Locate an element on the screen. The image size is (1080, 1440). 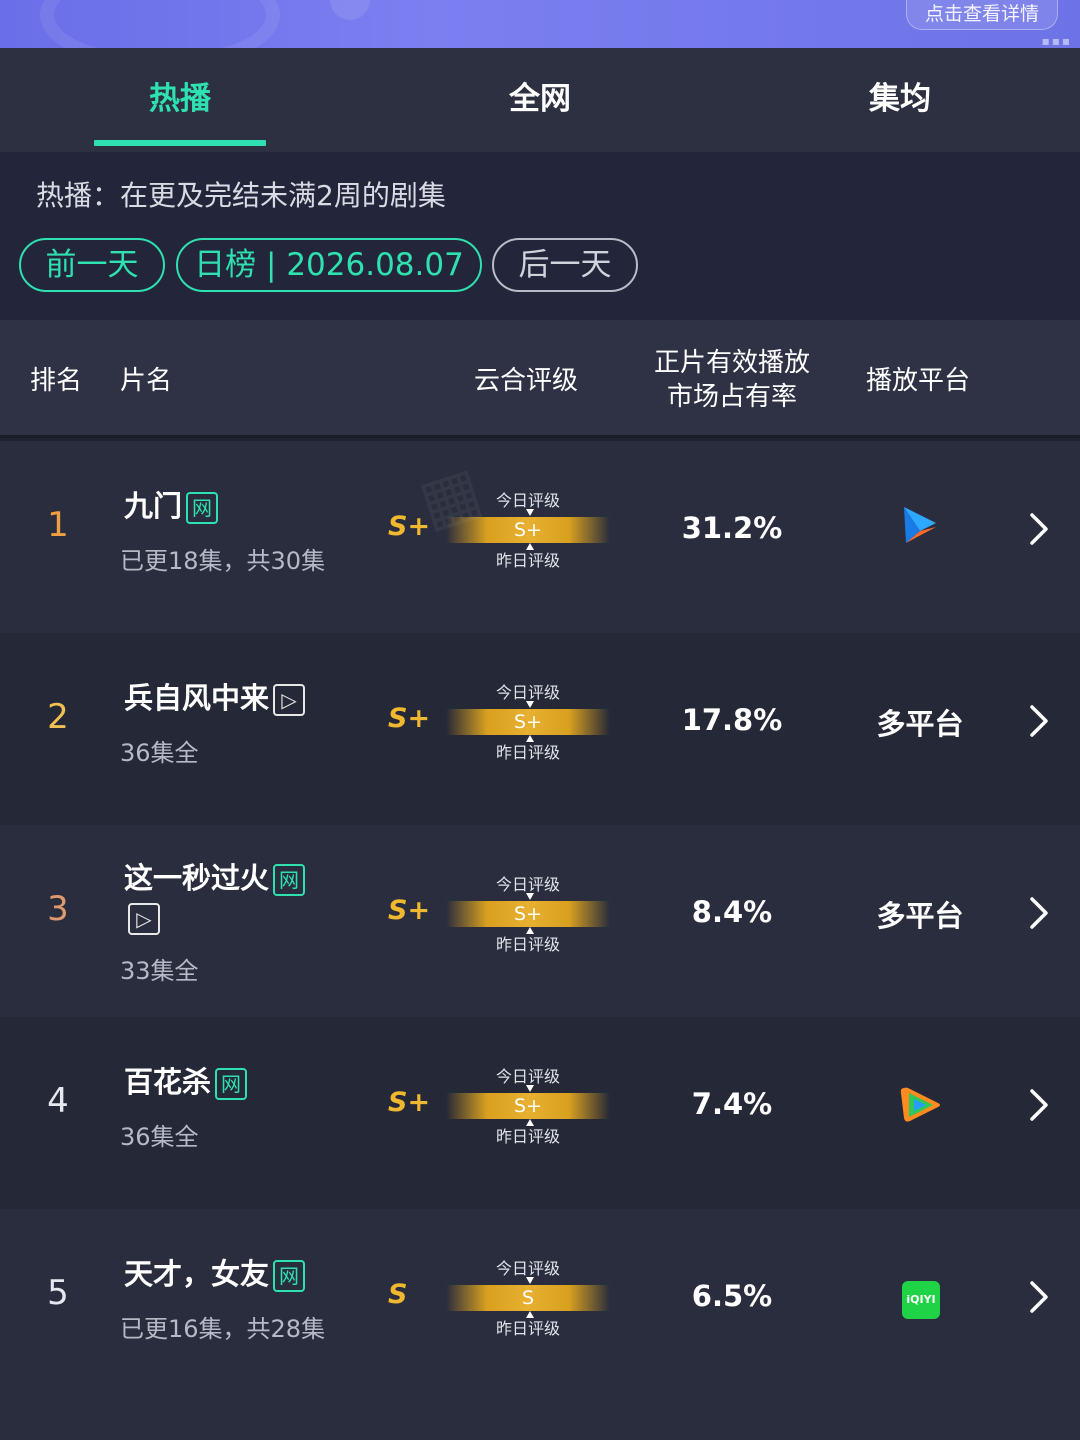
iqiyi-icon: iQIYI is located at coordinates (921, 1300).